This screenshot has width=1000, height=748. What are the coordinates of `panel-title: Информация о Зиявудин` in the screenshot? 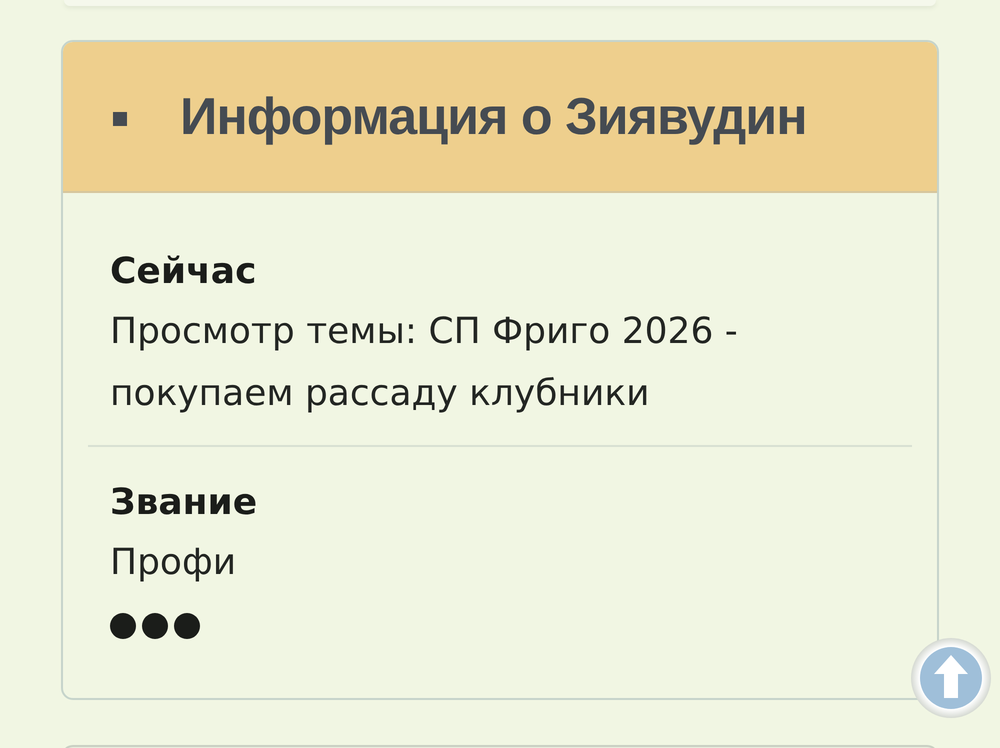 It's located at (493, 116).